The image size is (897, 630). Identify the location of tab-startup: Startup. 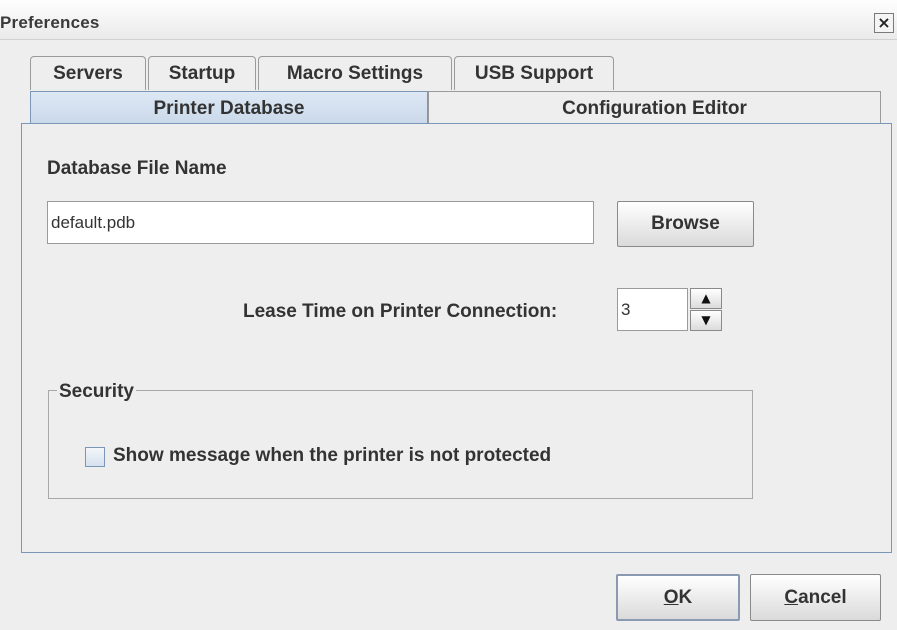
(202, 73).